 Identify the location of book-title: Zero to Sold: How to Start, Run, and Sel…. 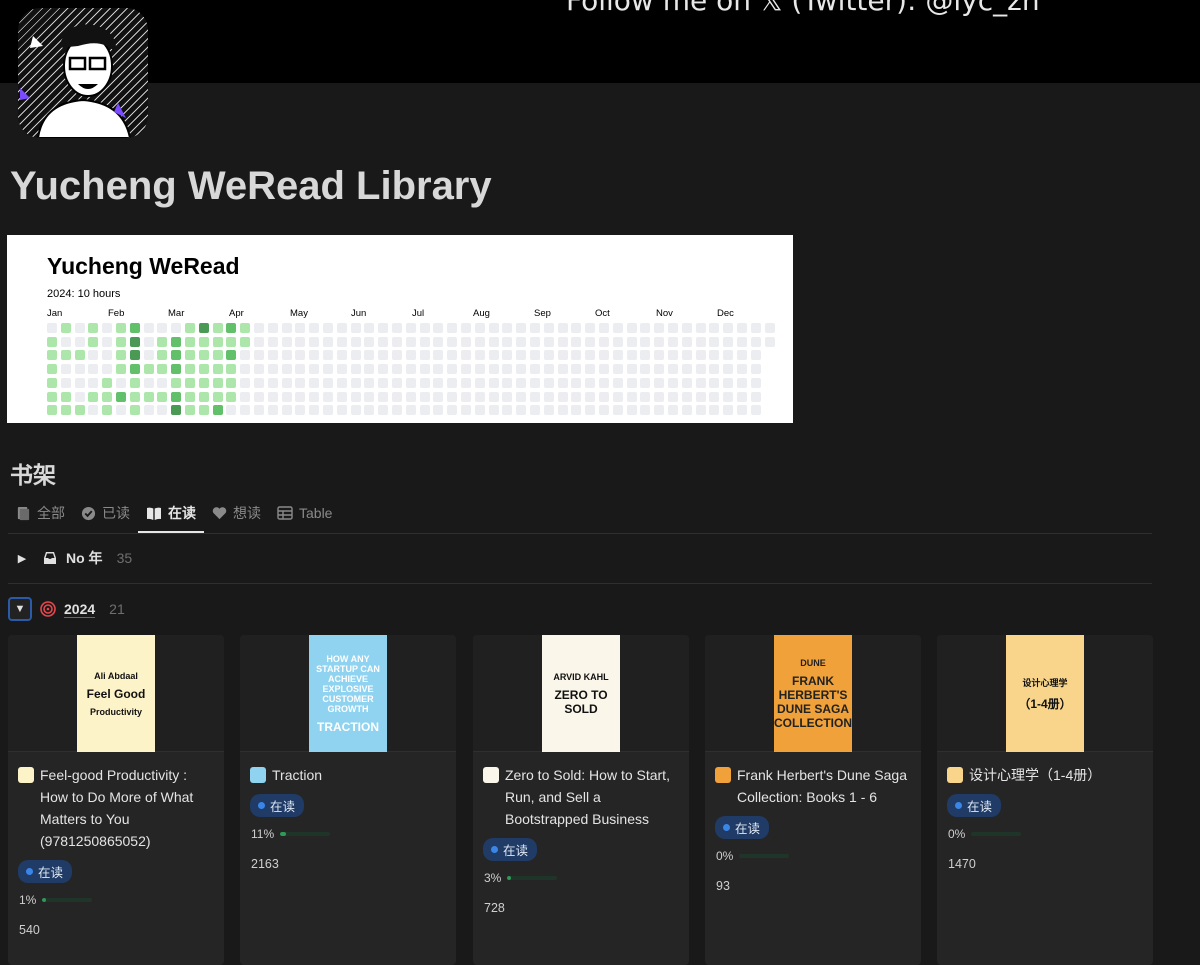
(592, 797).